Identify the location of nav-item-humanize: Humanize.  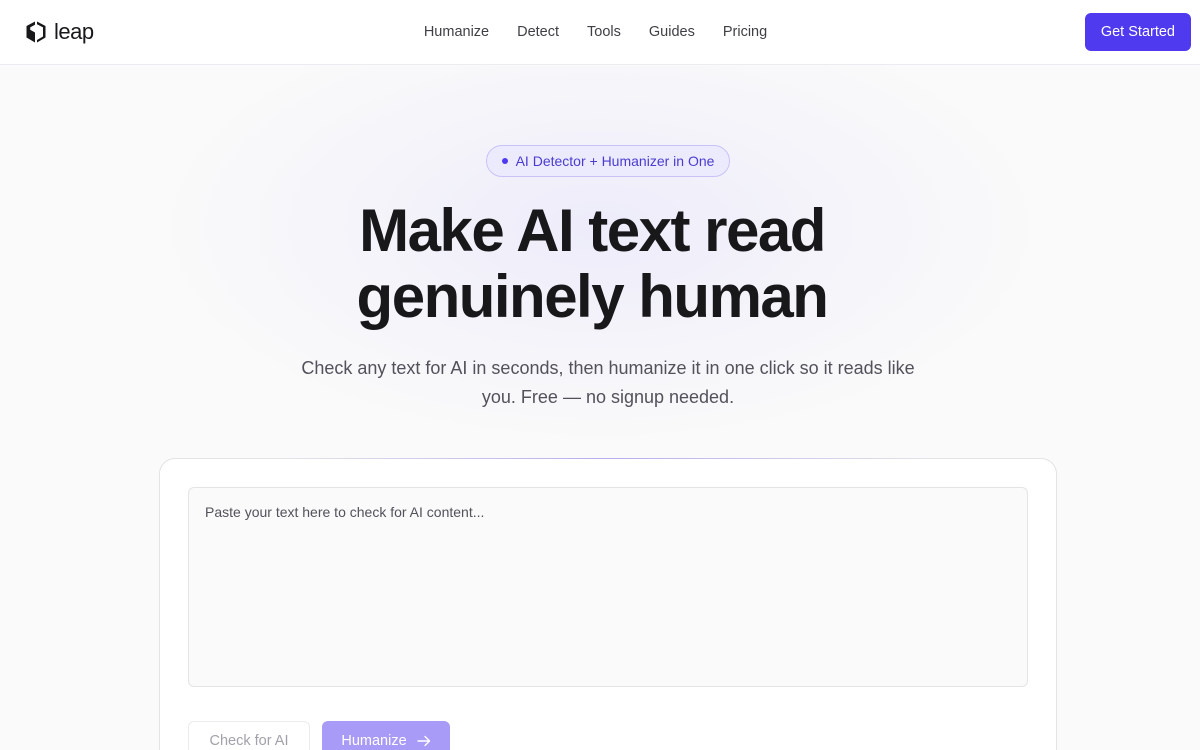
(456, 32).